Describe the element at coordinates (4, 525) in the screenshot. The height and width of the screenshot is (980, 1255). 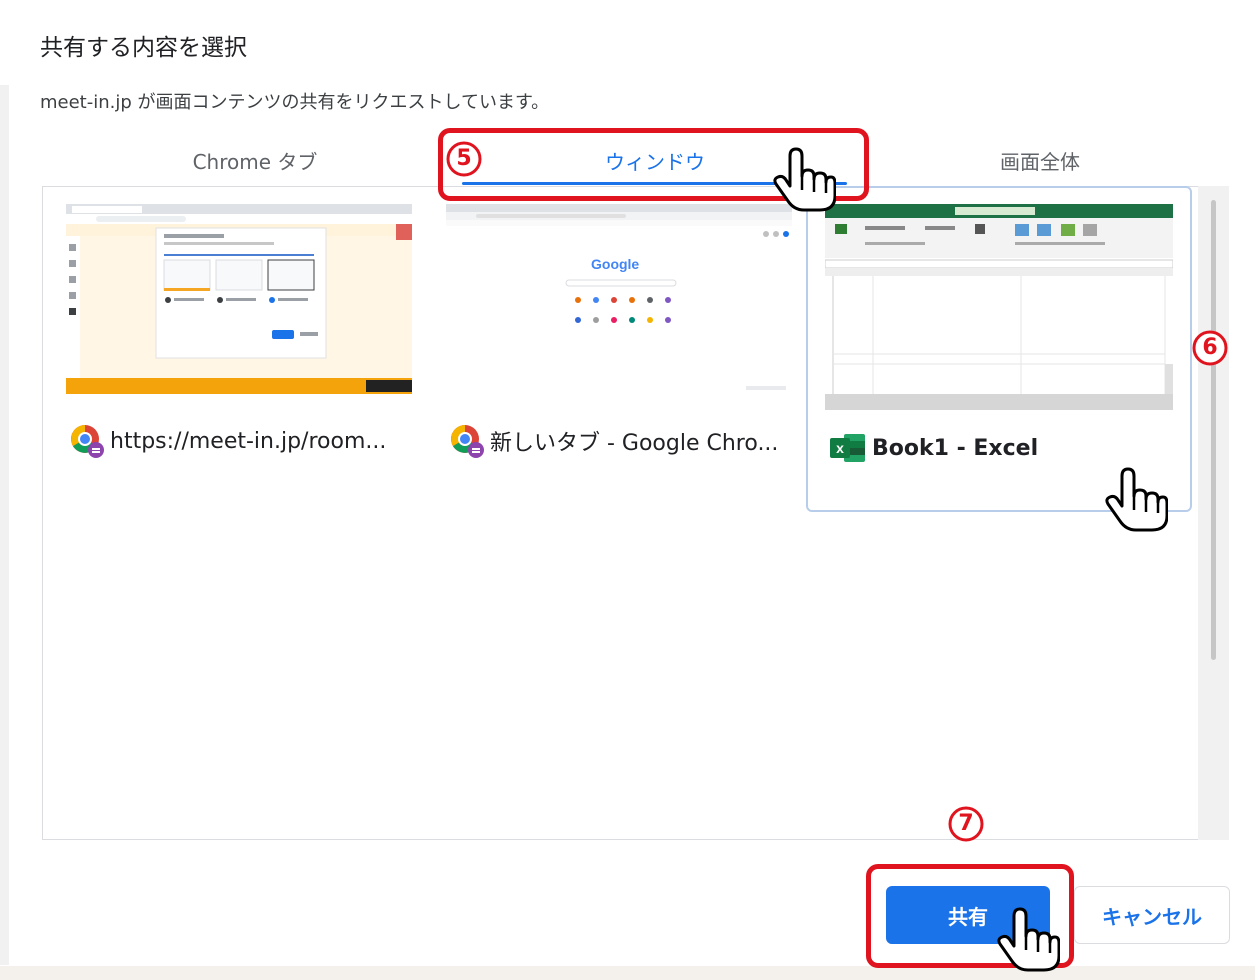
I see `background-edge` at that location.